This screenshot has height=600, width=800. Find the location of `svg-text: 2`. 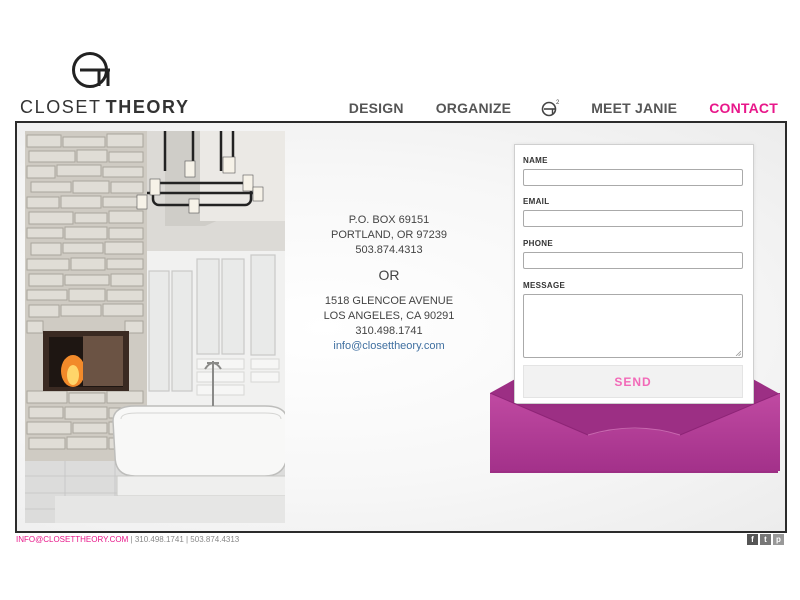

svg-text: 2 is located at coordinates (558, 103).